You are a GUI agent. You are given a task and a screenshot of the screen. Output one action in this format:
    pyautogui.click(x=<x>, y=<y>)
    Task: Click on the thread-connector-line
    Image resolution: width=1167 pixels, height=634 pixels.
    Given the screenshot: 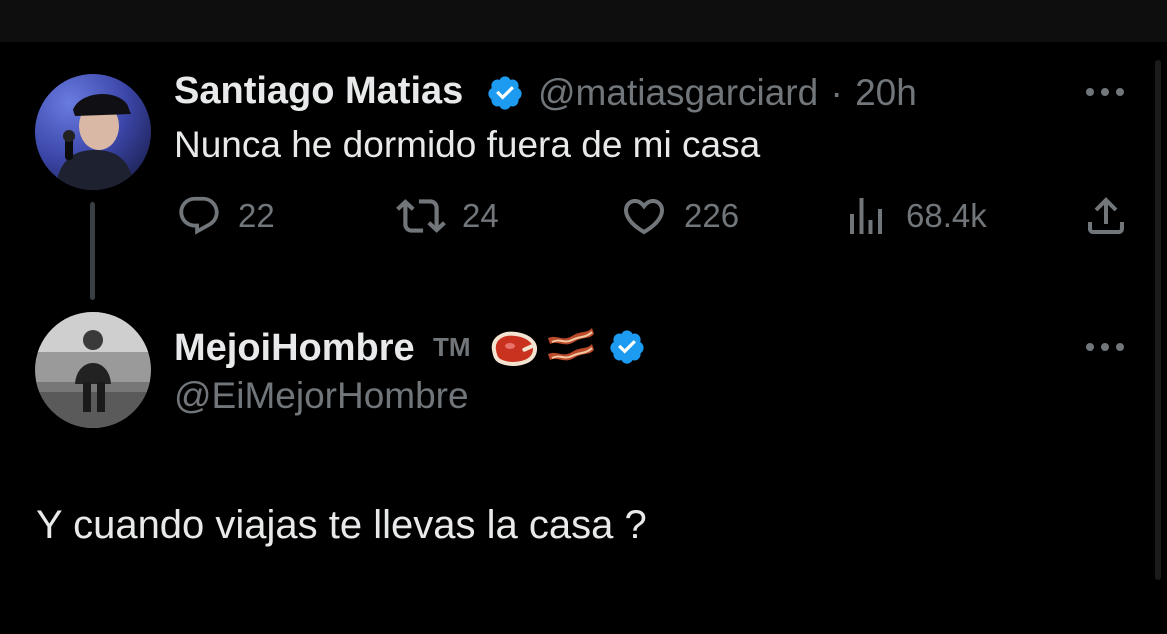 What is the action you would take?
    pyautogui.click(x=92, y=251)
    